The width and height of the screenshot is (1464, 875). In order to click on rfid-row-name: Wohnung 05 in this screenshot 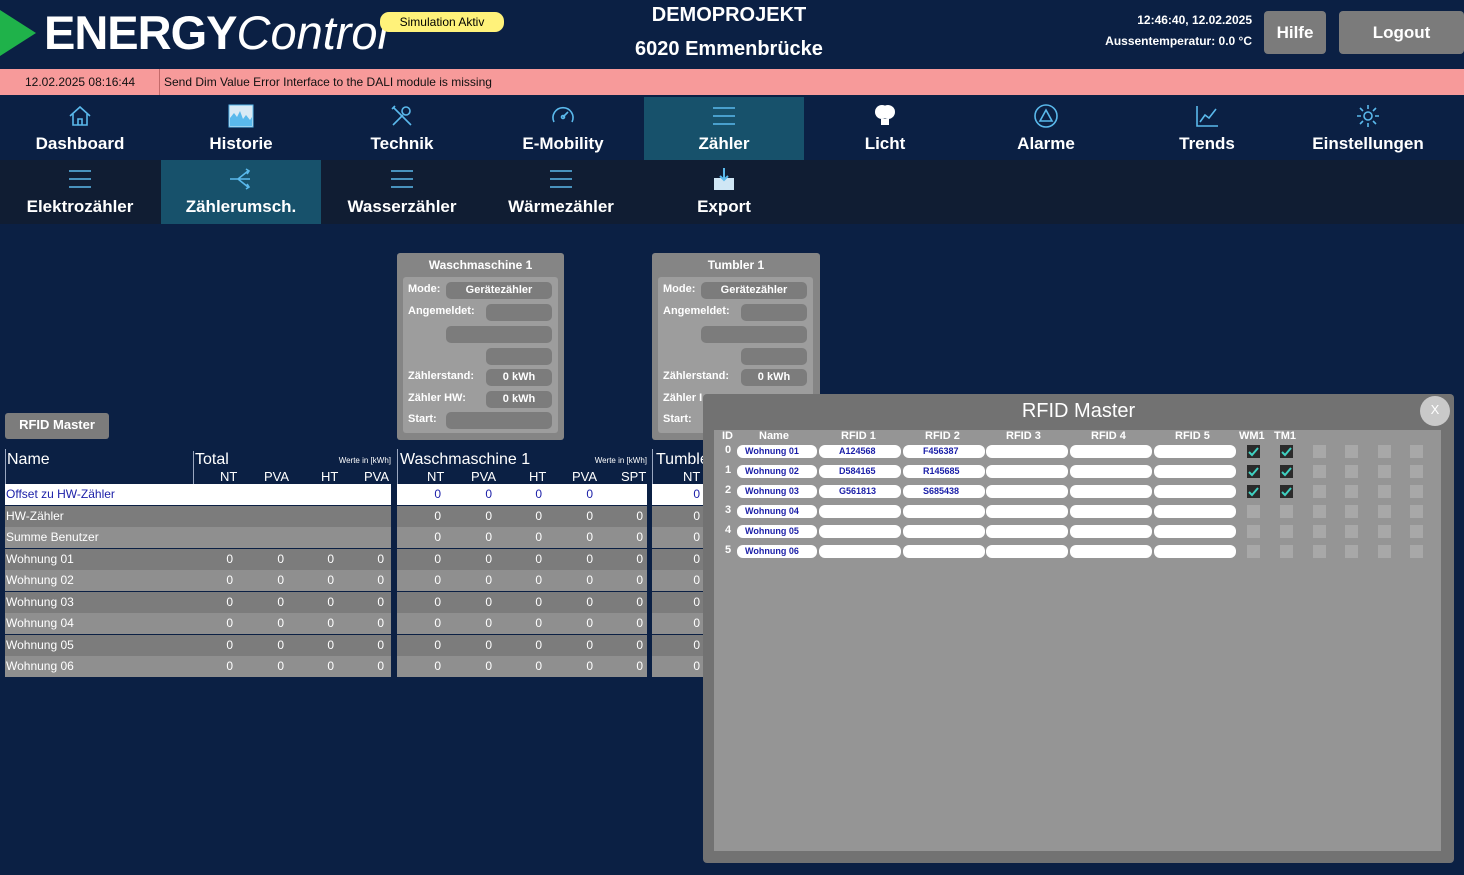, I will do `click(777, 531)`.